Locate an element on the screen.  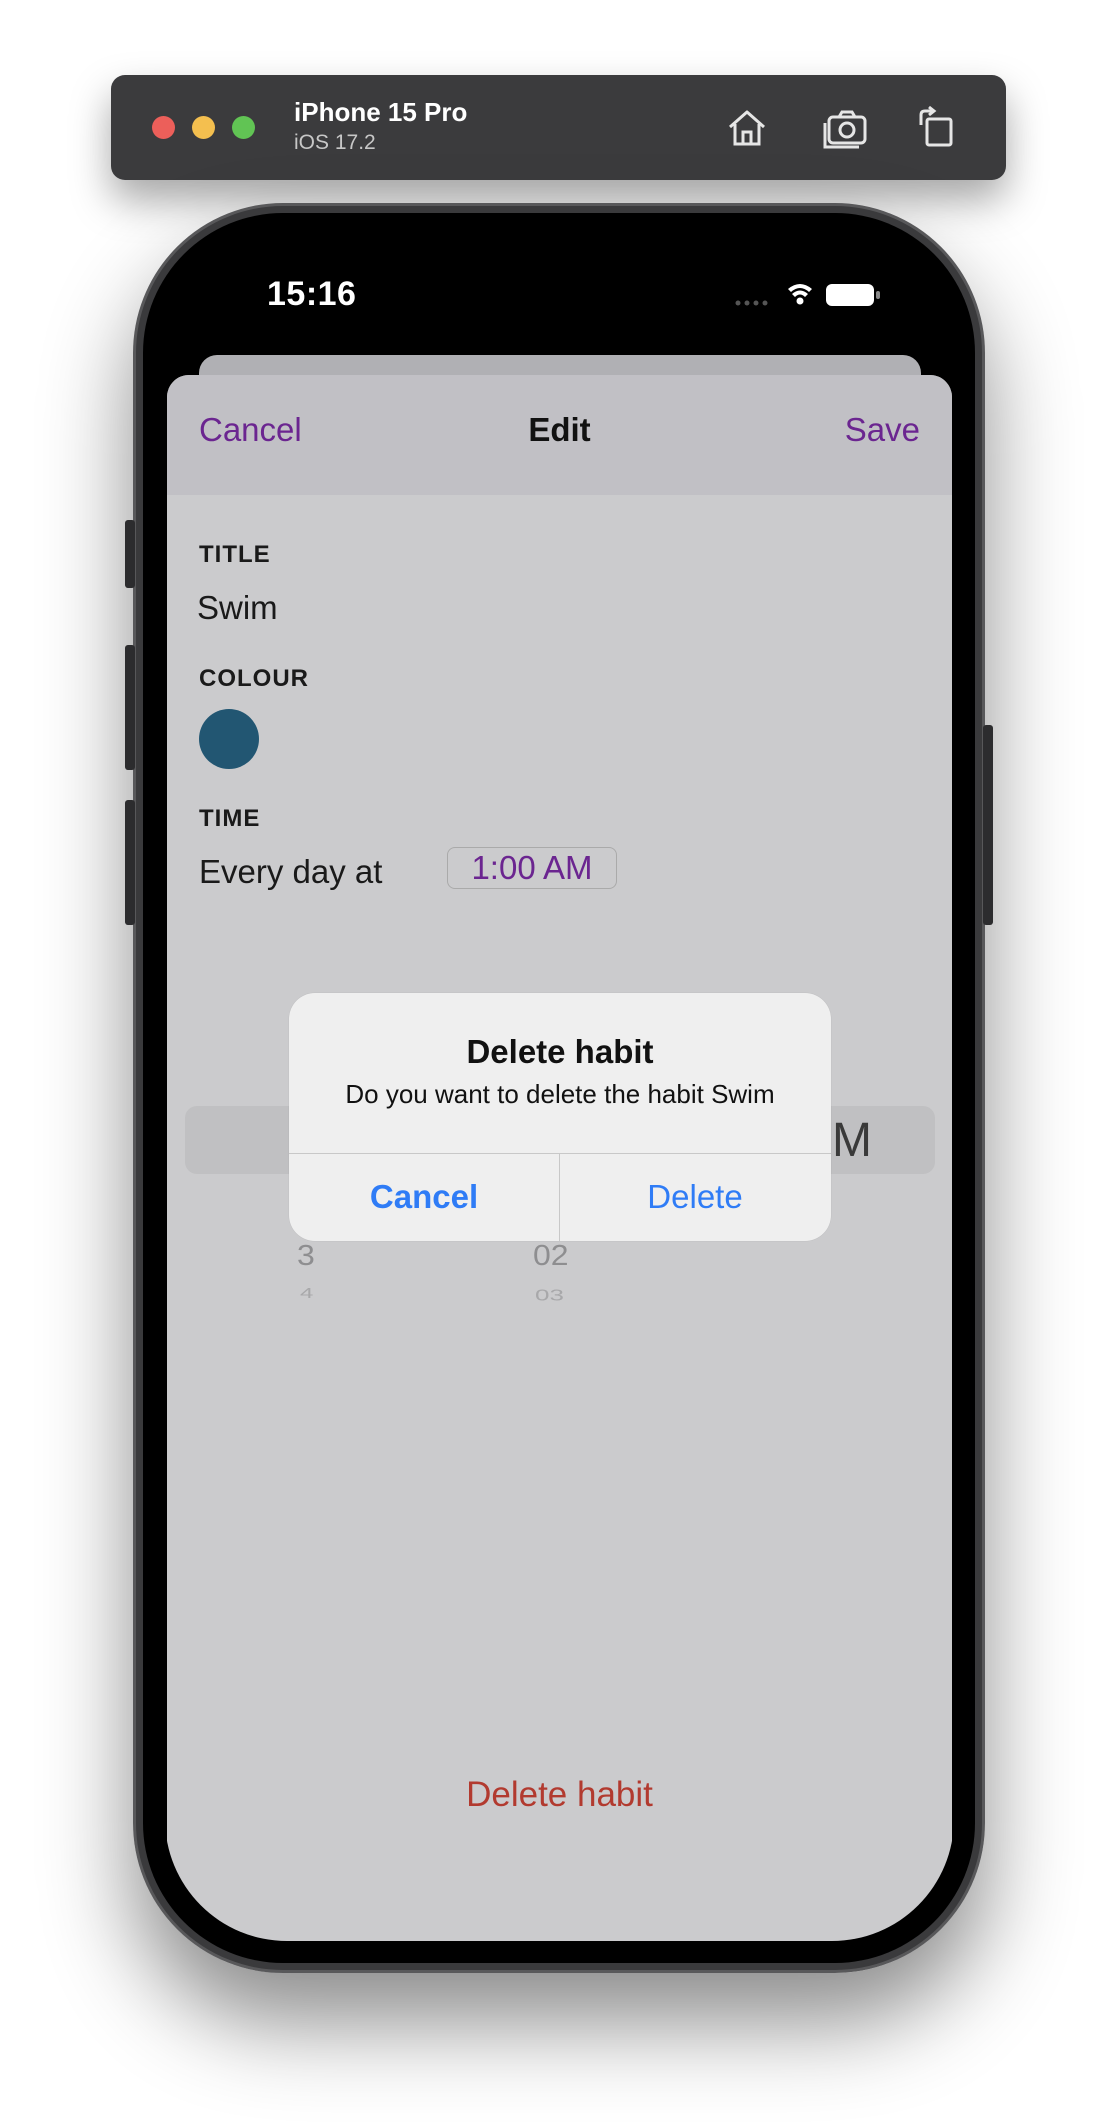
picker-hour-item: 3 is located at coordinates (306, 1255).